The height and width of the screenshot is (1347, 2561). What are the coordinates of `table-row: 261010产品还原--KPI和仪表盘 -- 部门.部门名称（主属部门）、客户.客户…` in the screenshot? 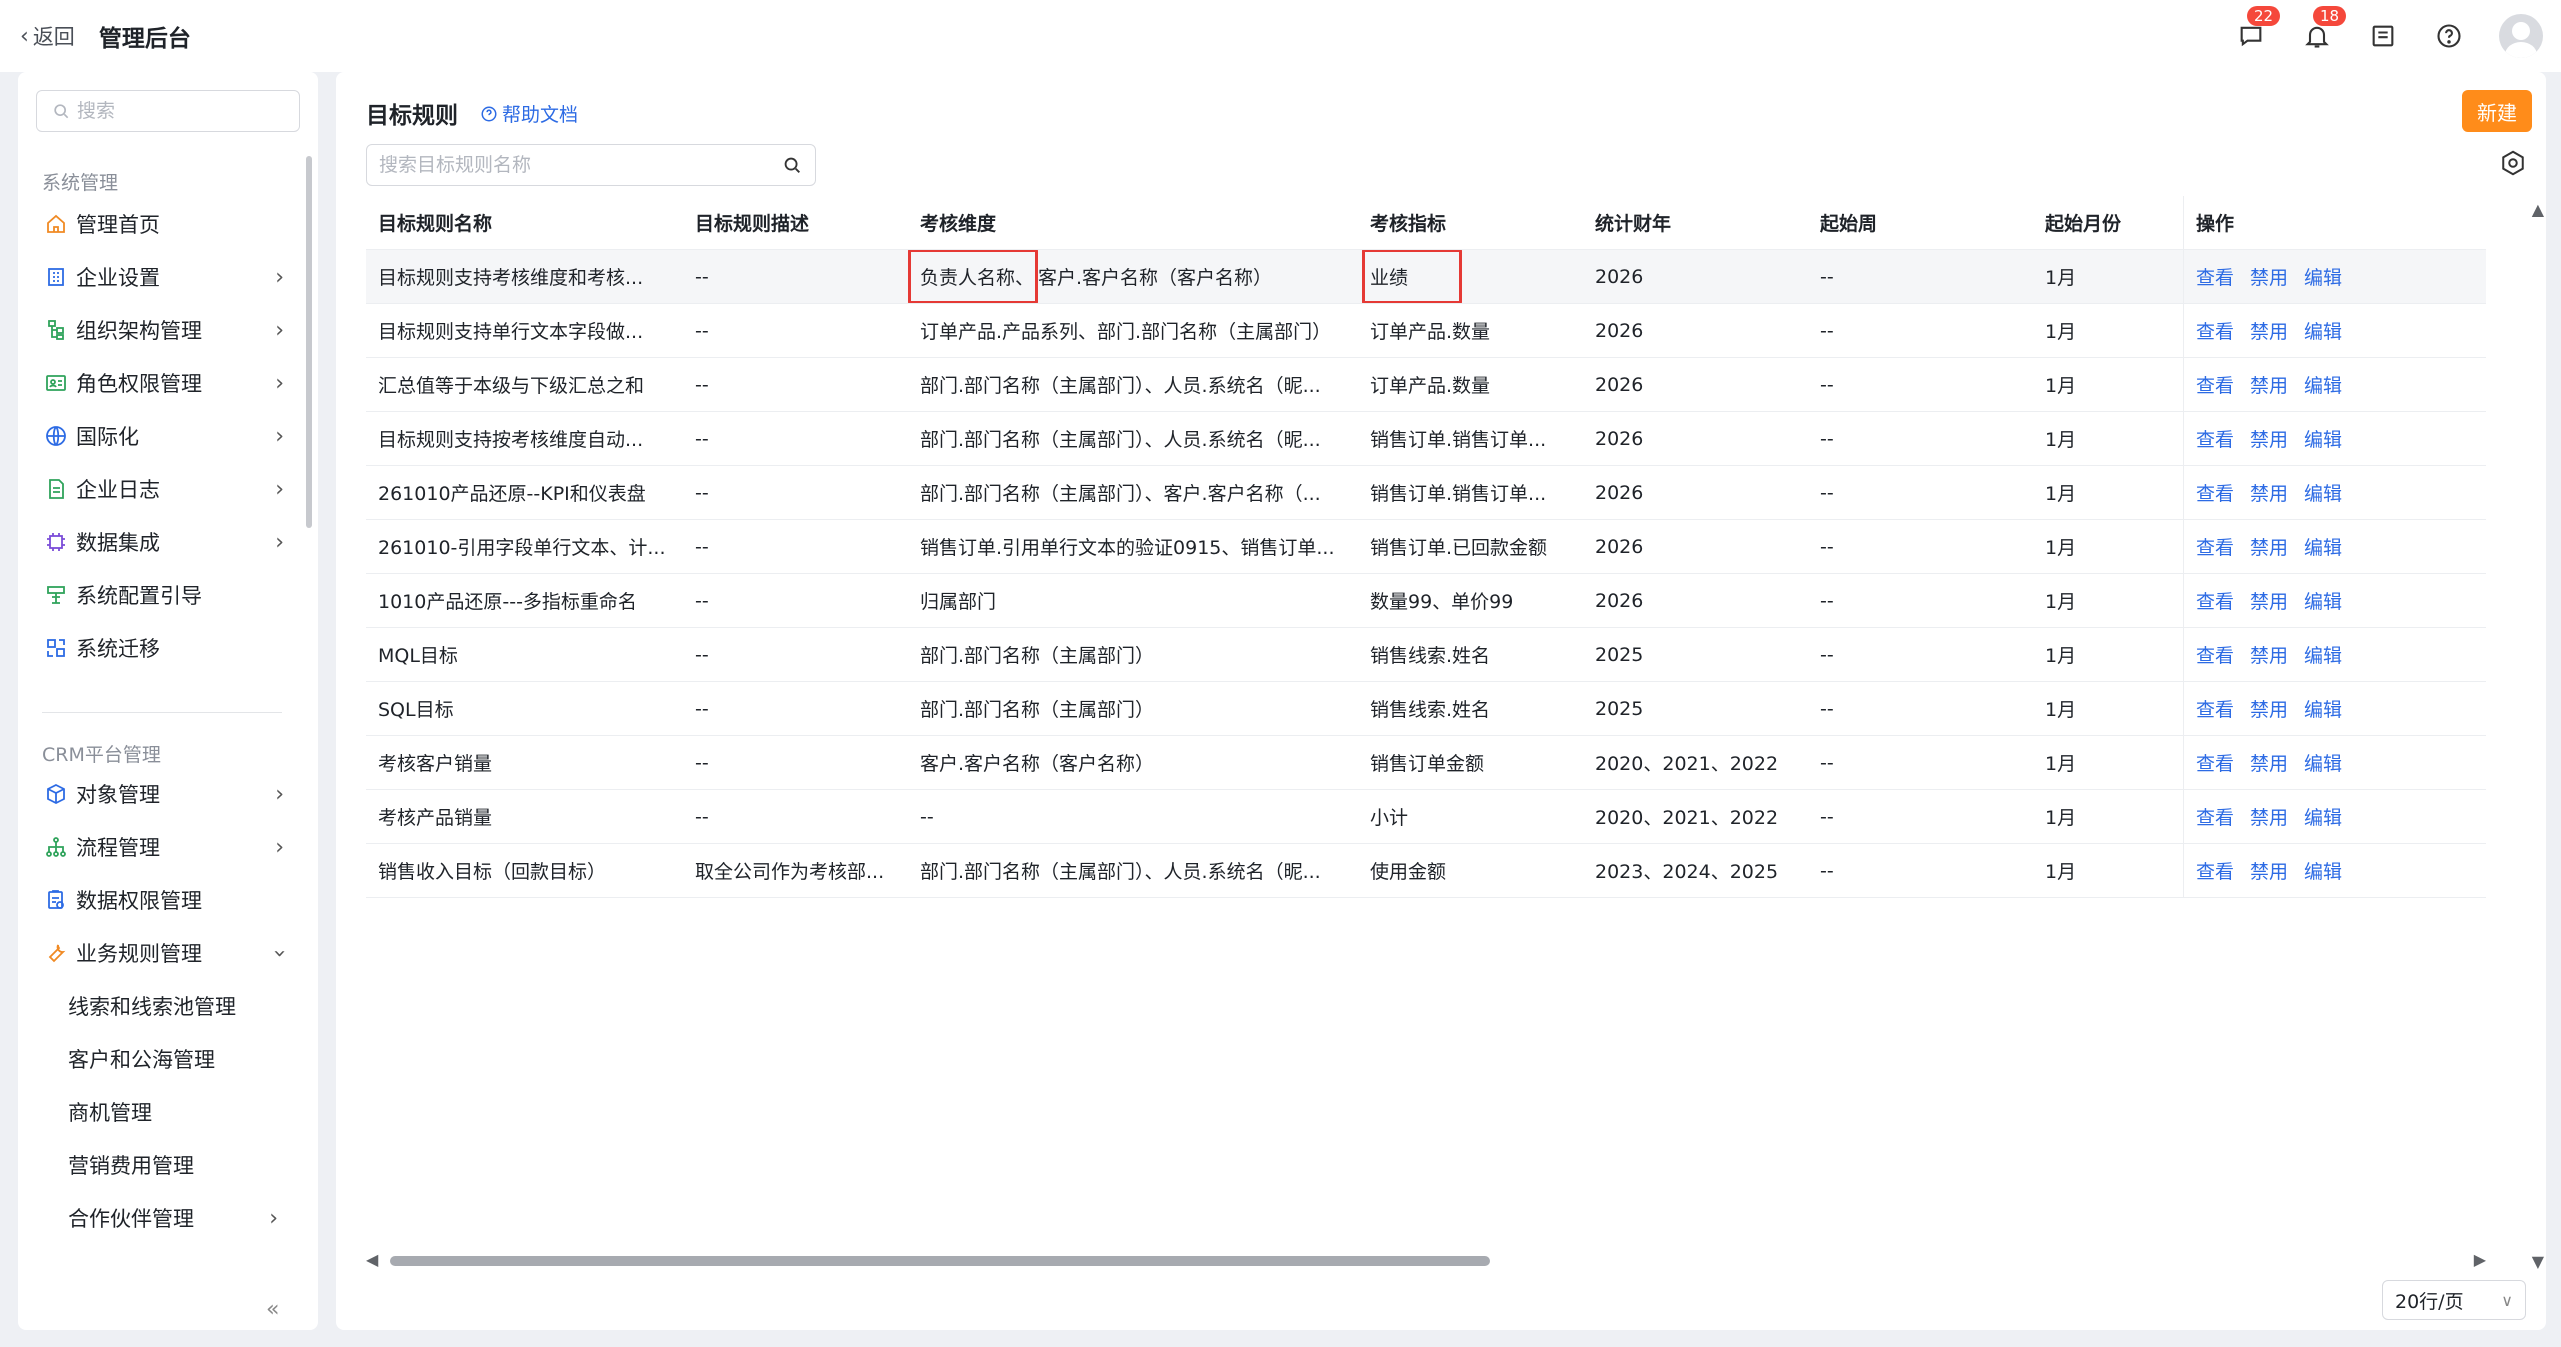 It's located at (1426, 493).